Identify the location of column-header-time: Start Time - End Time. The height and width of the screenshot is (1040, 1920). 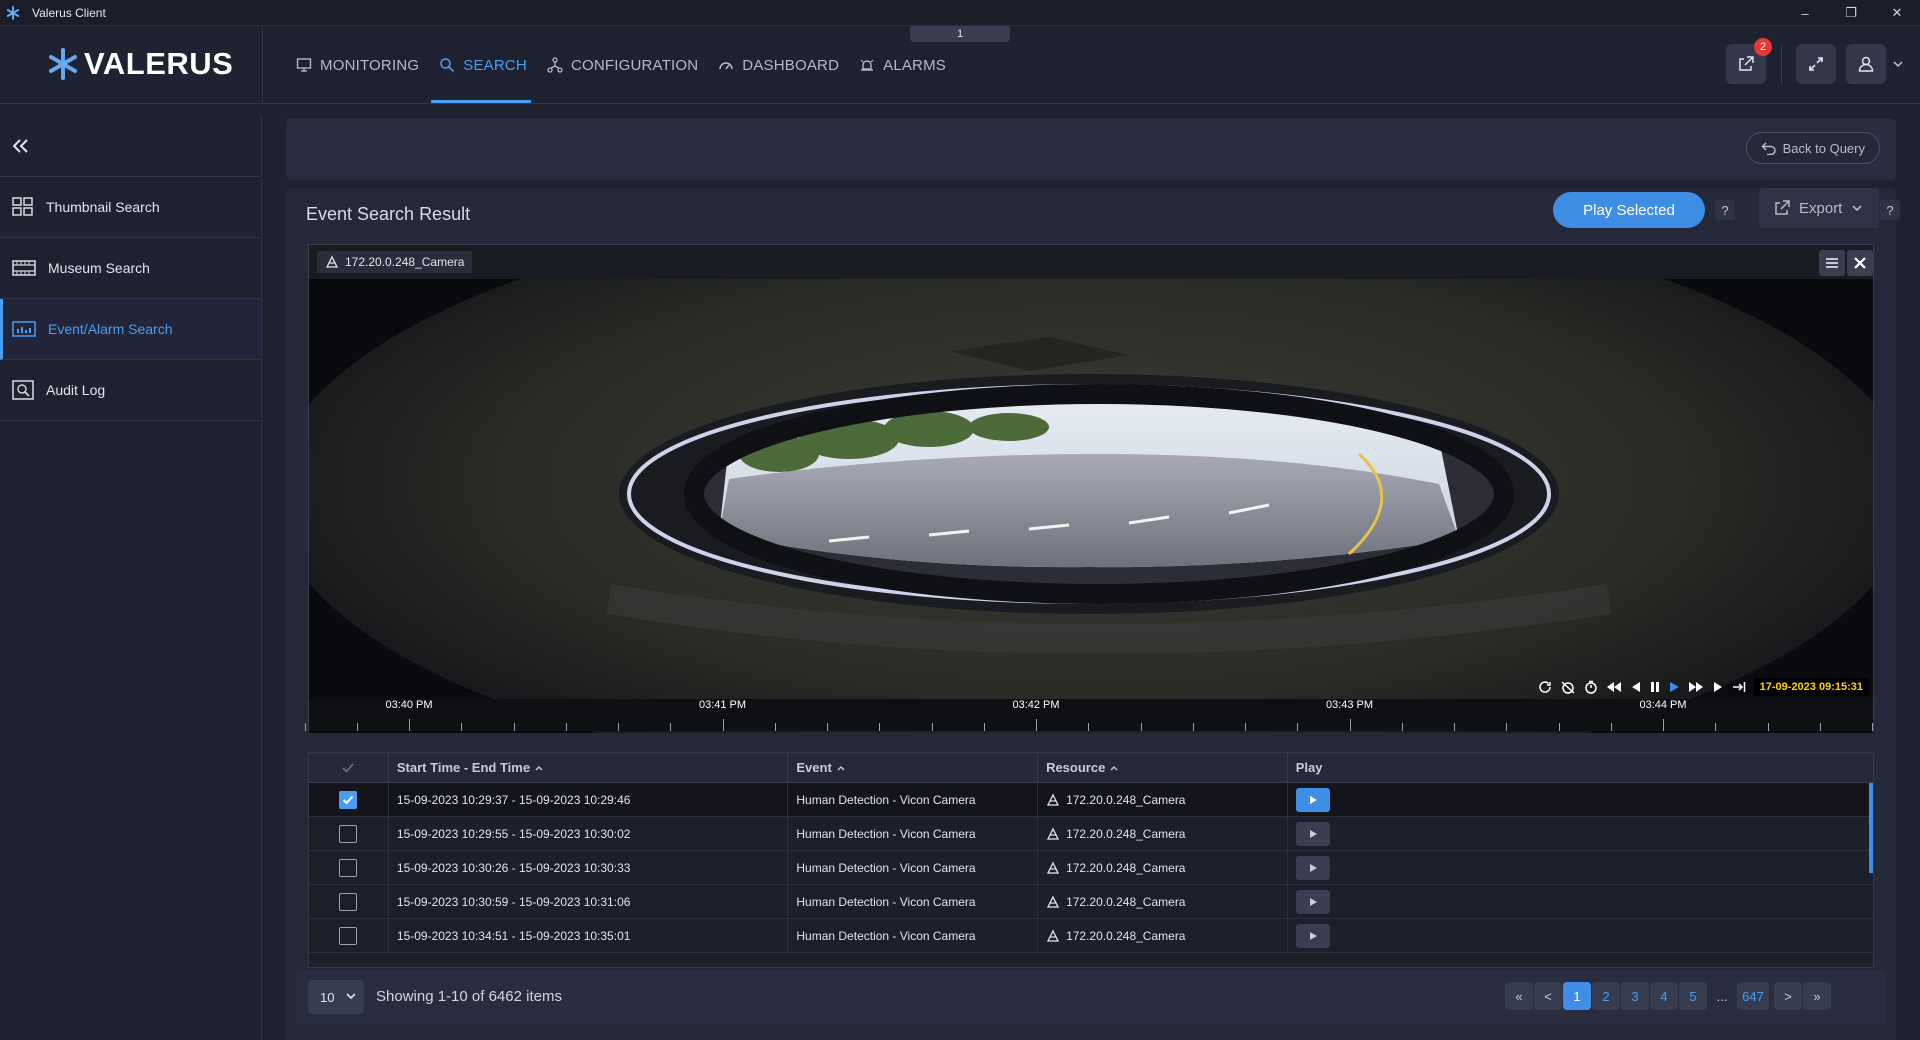
(589, 767).